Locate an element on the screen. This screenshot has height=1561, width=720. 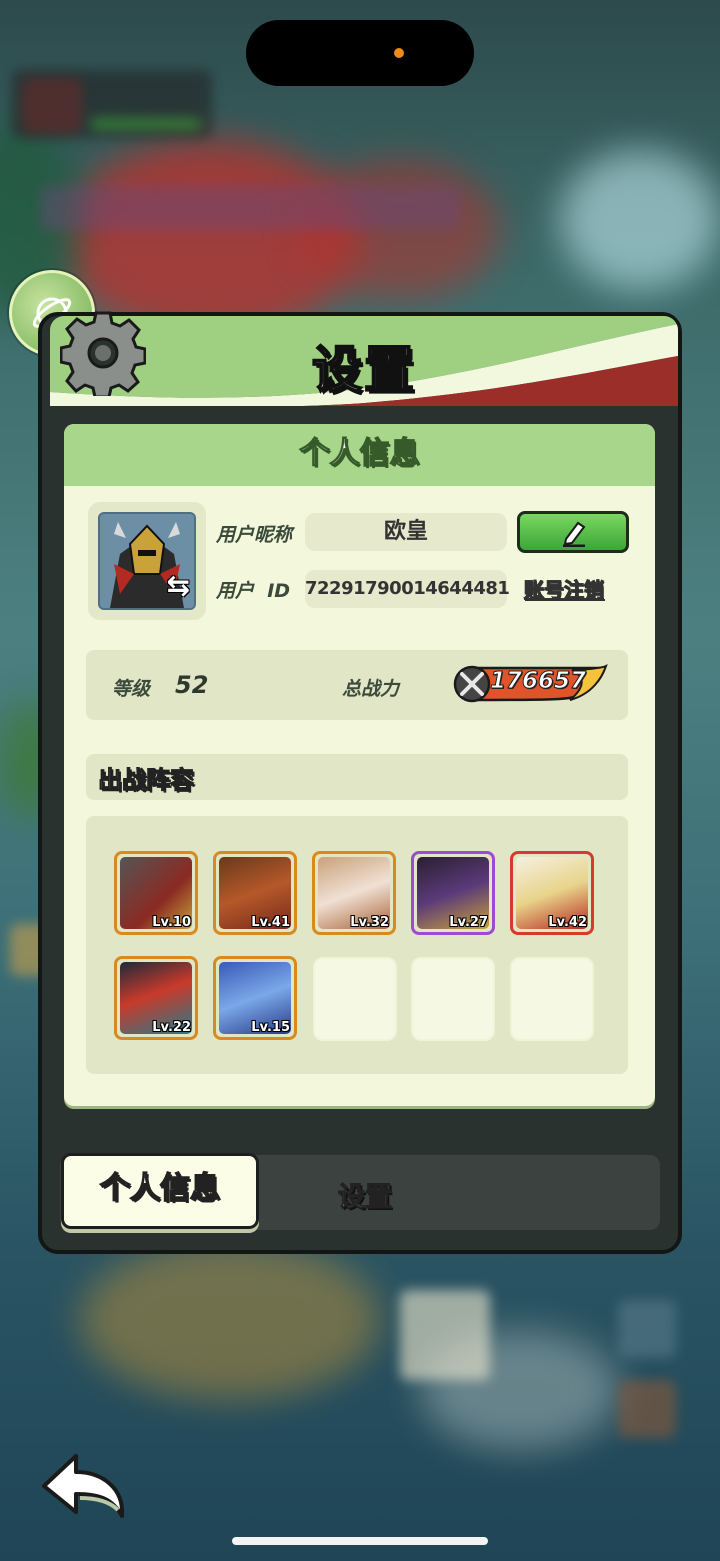
card-title: 个人信息 is located at coordinates (359, 455).